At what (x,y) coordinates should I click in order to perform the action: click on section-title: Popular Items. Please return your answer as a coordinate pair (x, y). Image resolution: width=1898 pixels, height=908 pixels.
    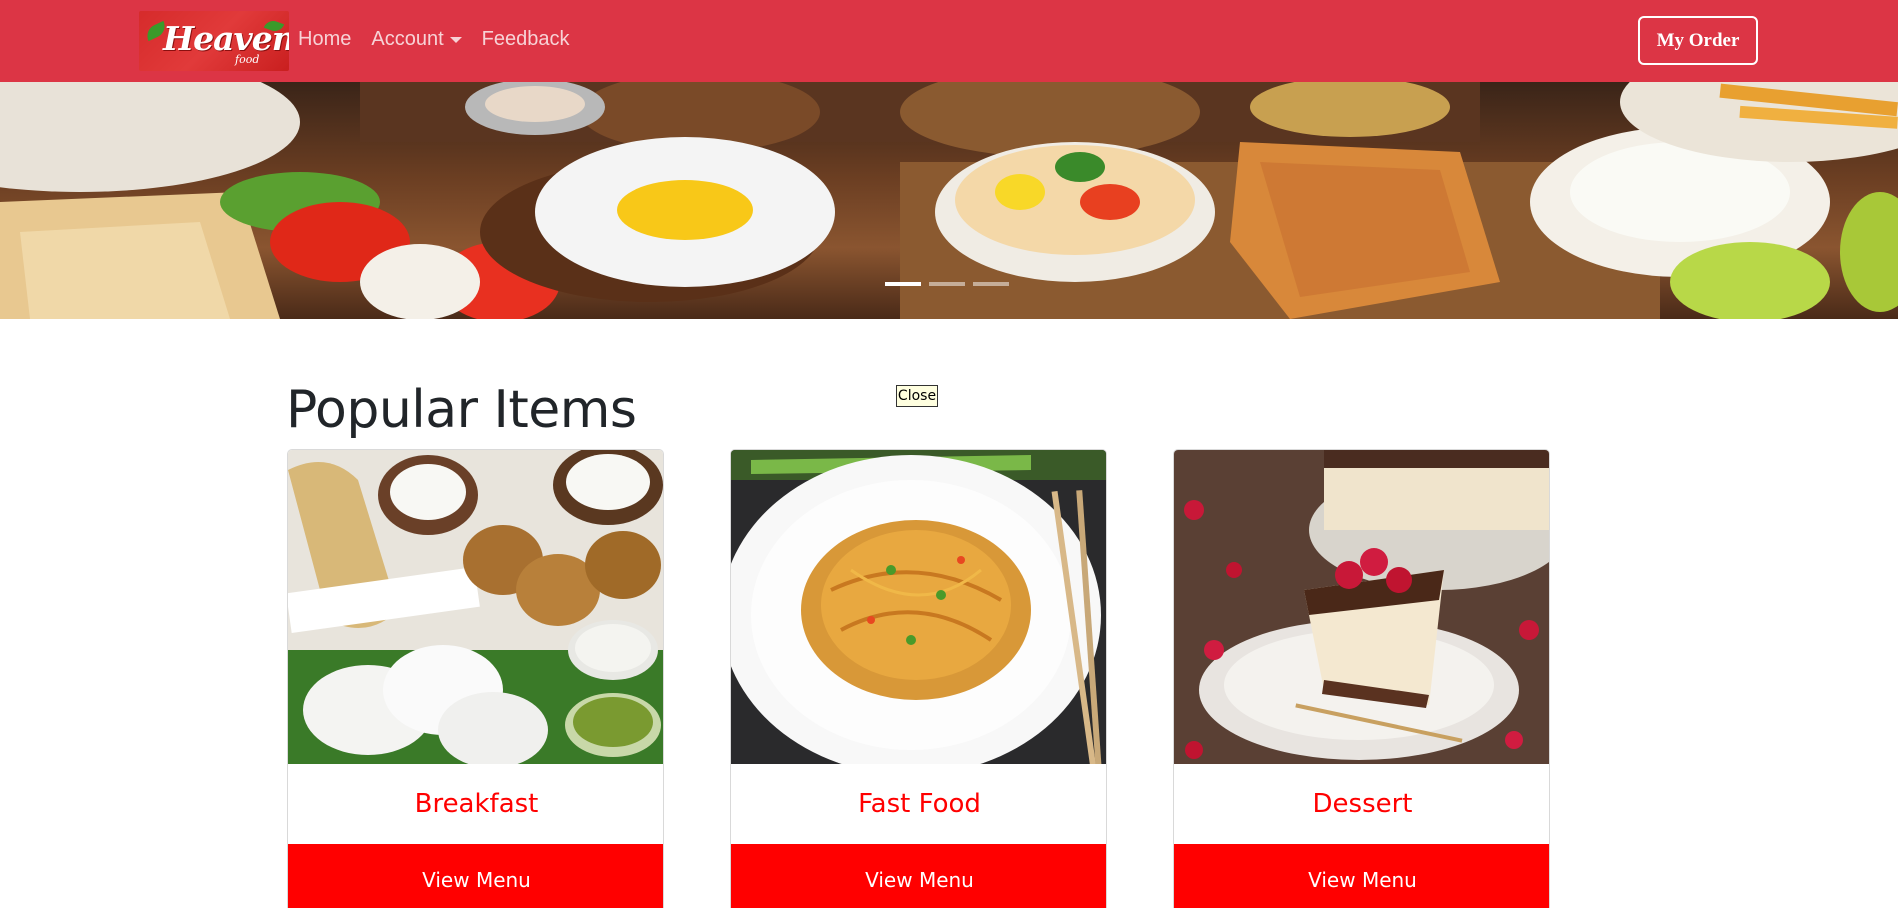
    Looking at the image, I should click on (461, 410).